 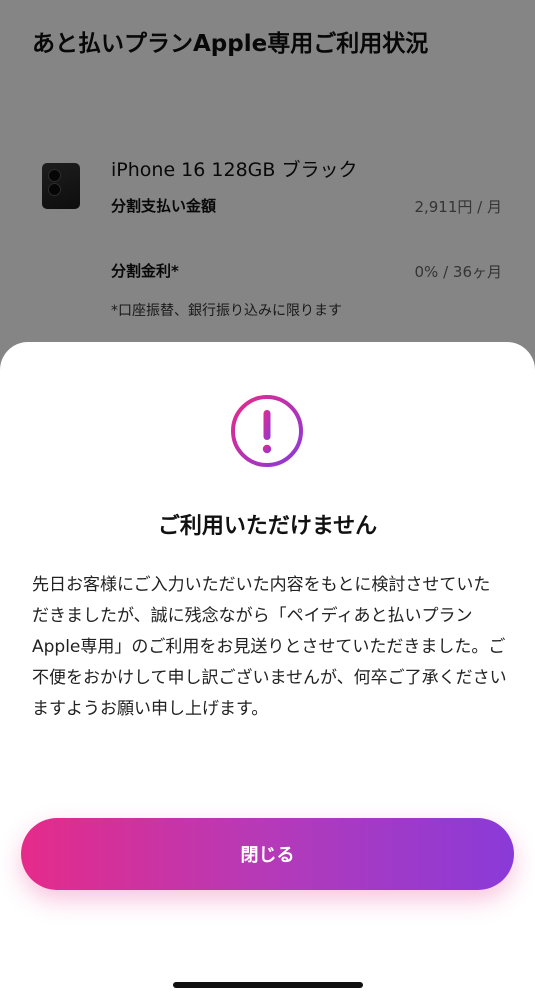 What do you see at coordinates (267, 854) in the screenshot?
I see `close-button: 閉じる` at bounding box center [267, 854].